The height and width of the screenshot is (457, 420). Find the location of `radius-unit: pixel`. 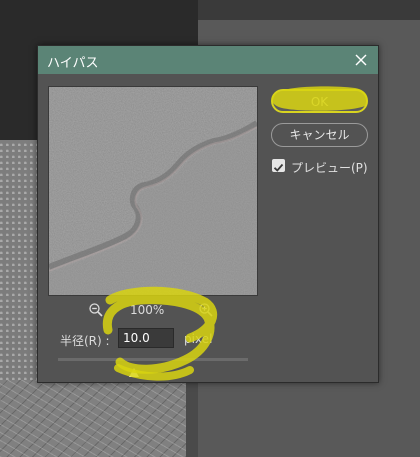

radius-unit: pixel is located at coordinates (198, 339).